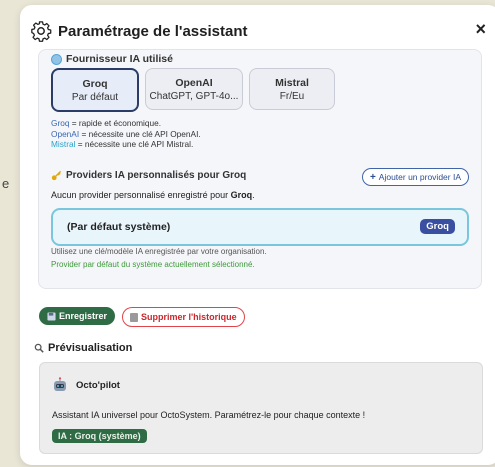 The image size is (495, 467). Describe the element at coordinates (39, 348) in the screenshot. I see `magnifier-icon` at that location.